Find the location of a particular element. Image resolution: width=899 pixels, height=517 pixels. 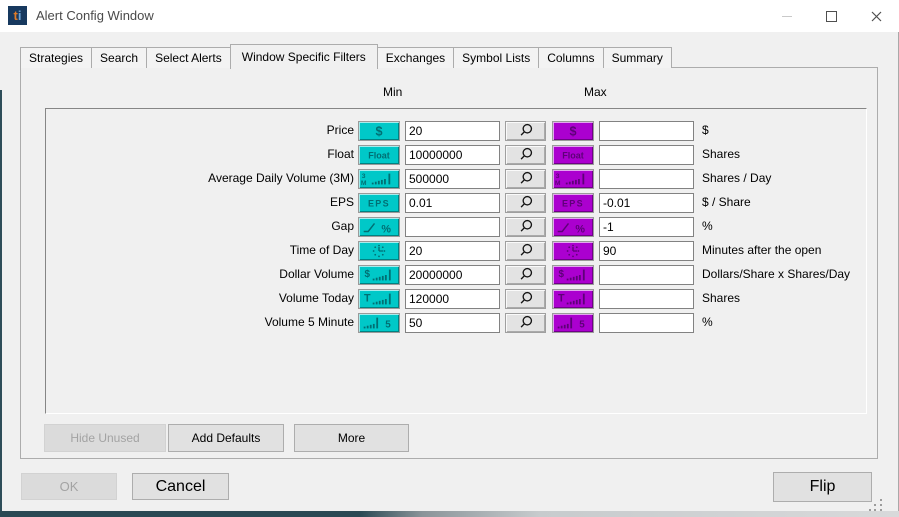

svg-text: 5 is located at coordinates (582, 325).